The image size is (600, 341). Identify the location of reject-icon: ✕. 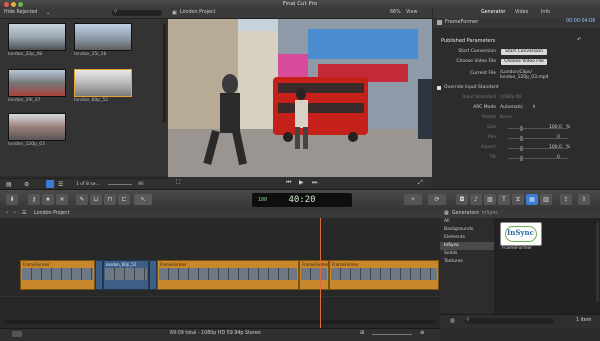
(62, 199).